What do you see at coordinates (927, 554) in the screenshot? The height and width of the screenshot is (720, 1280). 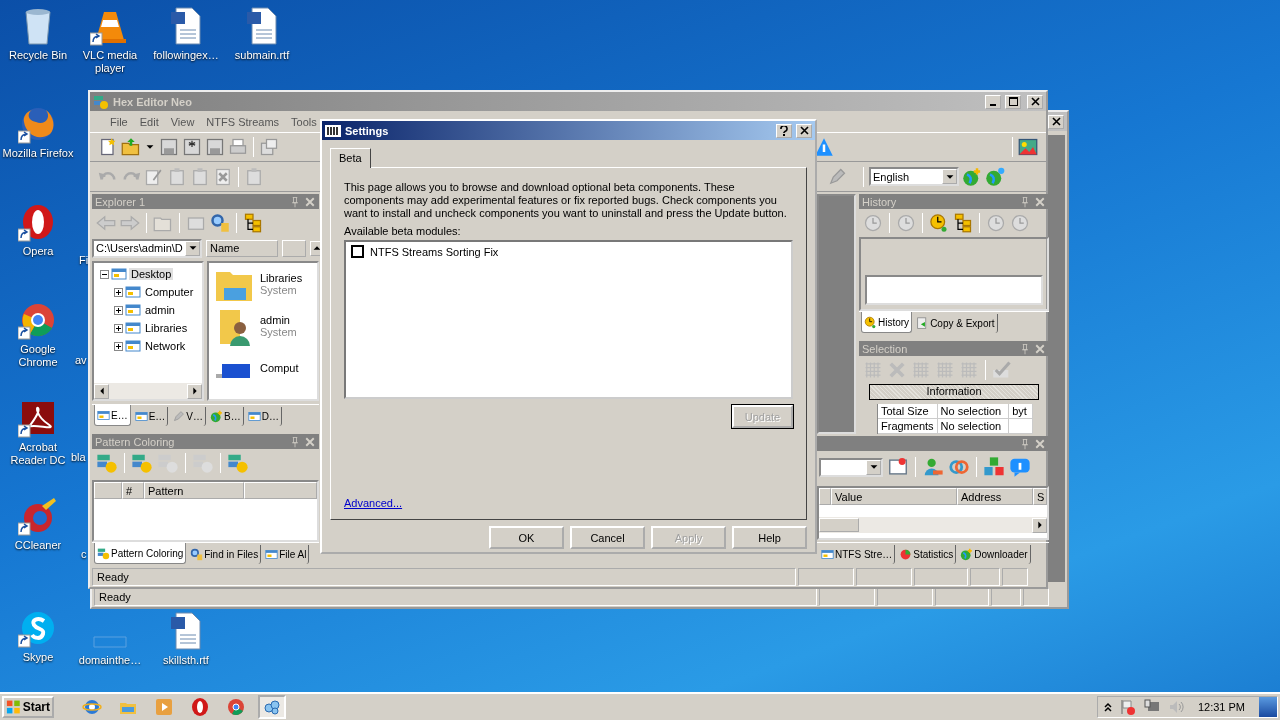 I see `panel-tab: Statistics` at bounding box center [927, 554].